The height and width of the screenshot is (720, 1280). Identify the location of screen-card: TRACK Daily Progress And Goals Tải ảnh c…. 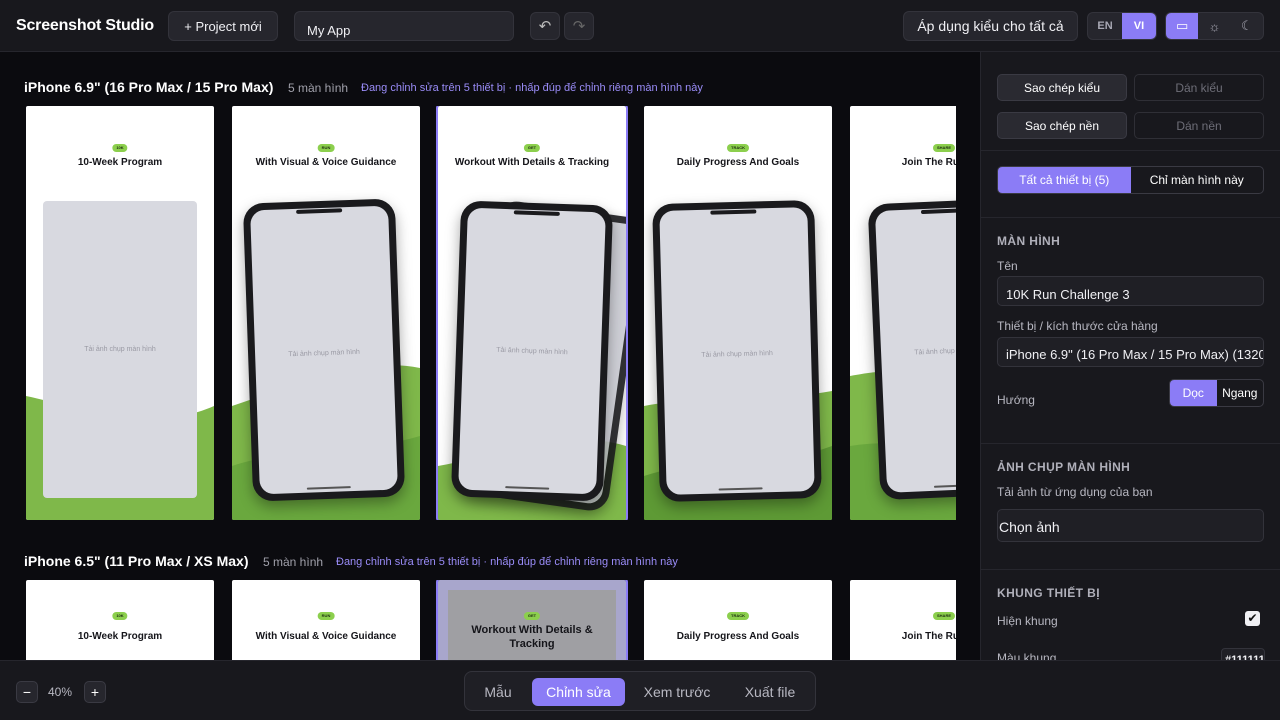
(738, 313).